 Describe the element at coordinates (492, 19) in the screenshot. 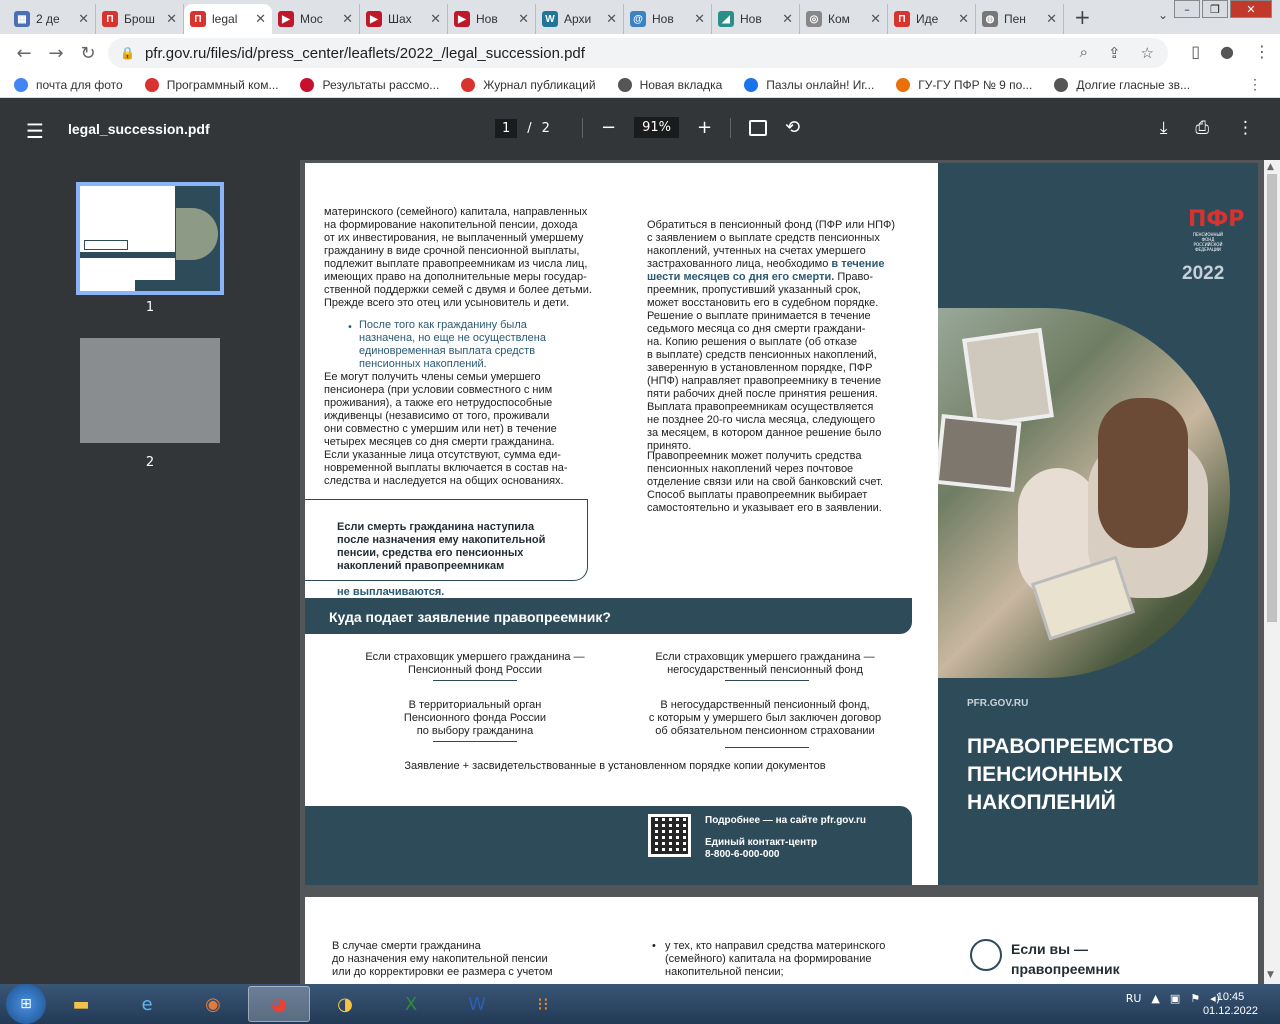

I see `tab-5: ▶ Нов ✕` at that location.